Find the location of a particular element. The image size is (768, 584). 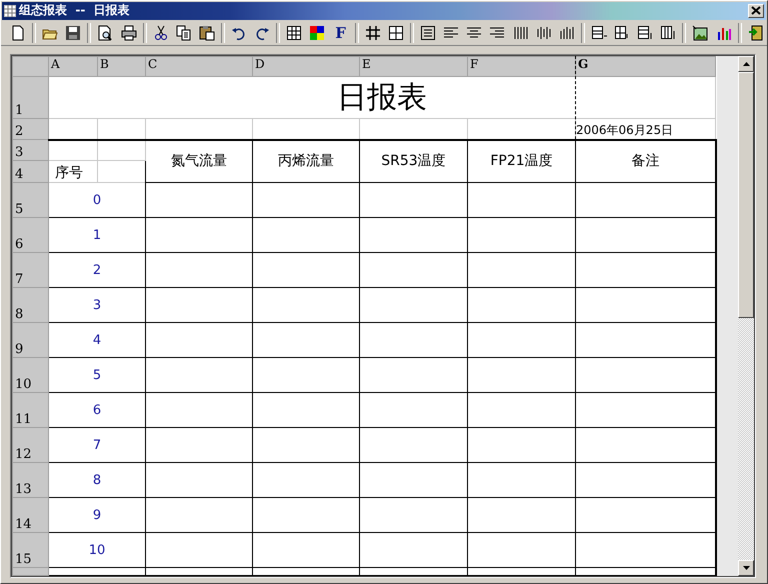

row-header: 10 is located at coordinates (30, 375).